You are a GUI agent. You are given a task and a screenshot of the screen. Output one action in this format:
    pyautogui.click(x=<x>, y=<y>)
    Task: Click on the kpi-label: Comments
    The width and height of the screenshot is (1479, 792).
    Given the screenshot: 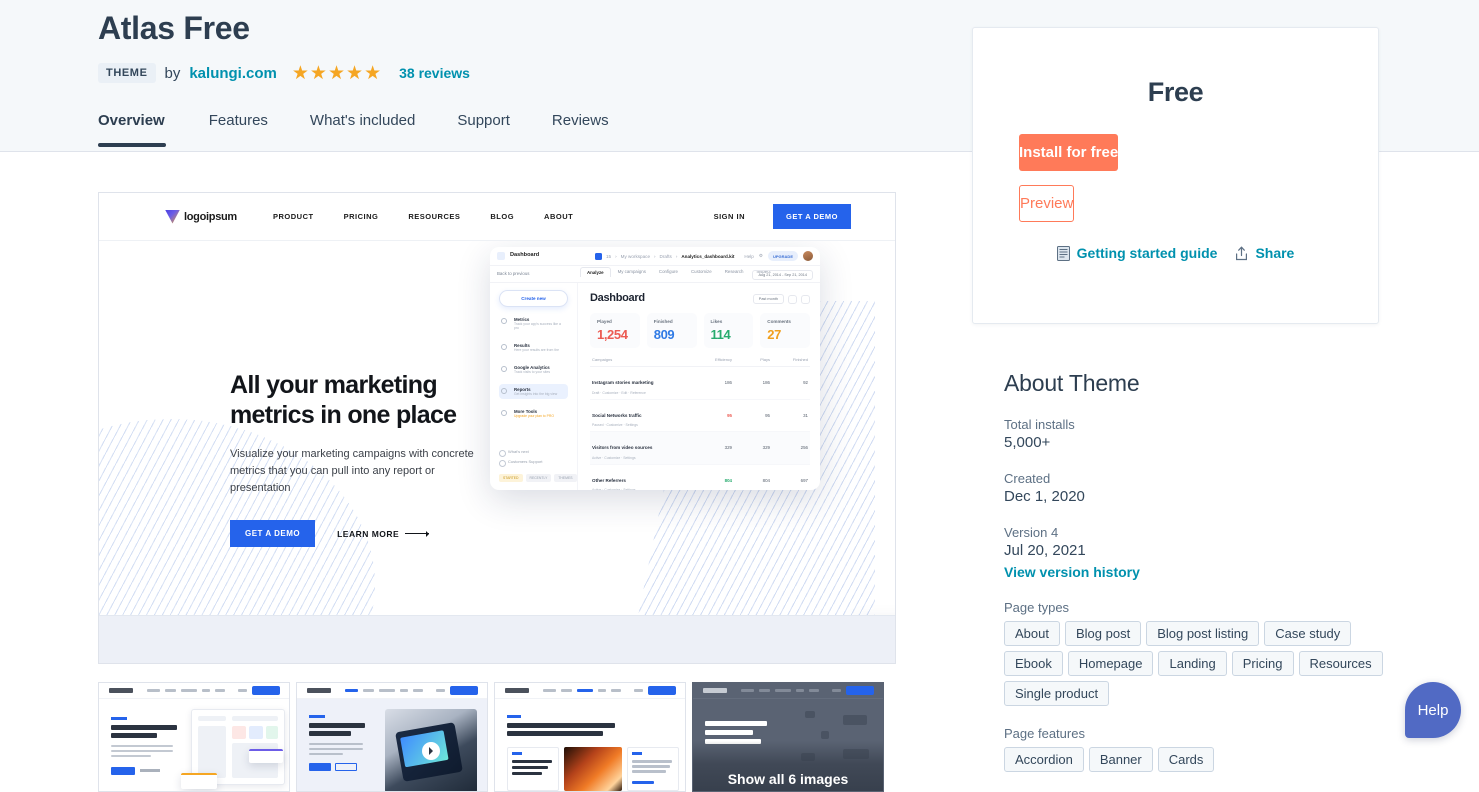 What is the action you would take?
    pyautogui.click(x=785, y=321)
    